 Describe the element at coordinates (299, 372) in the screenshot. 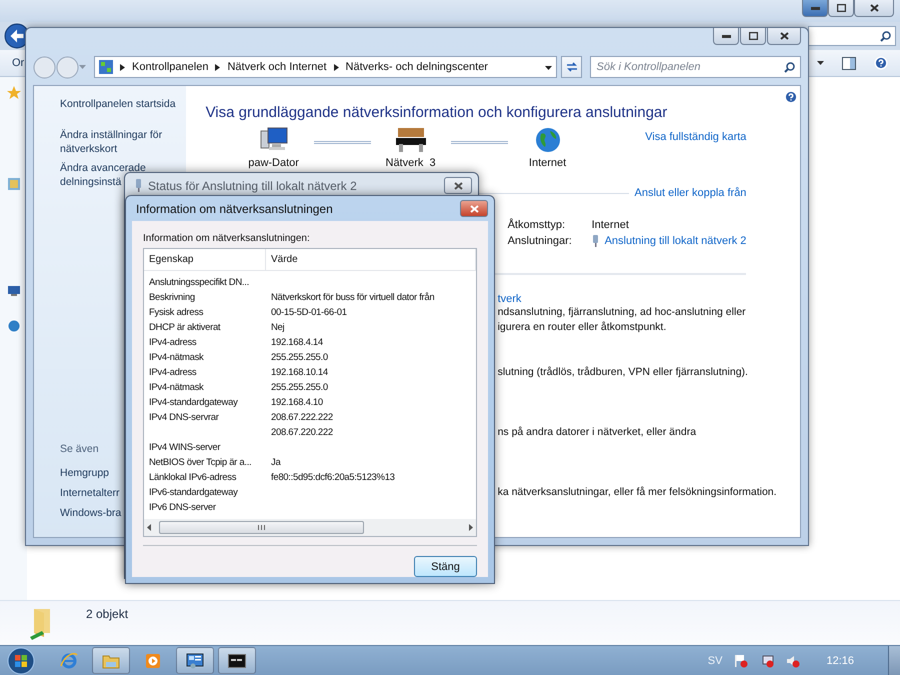

I see `table-cell-text: 192.168.10.14` at that location.